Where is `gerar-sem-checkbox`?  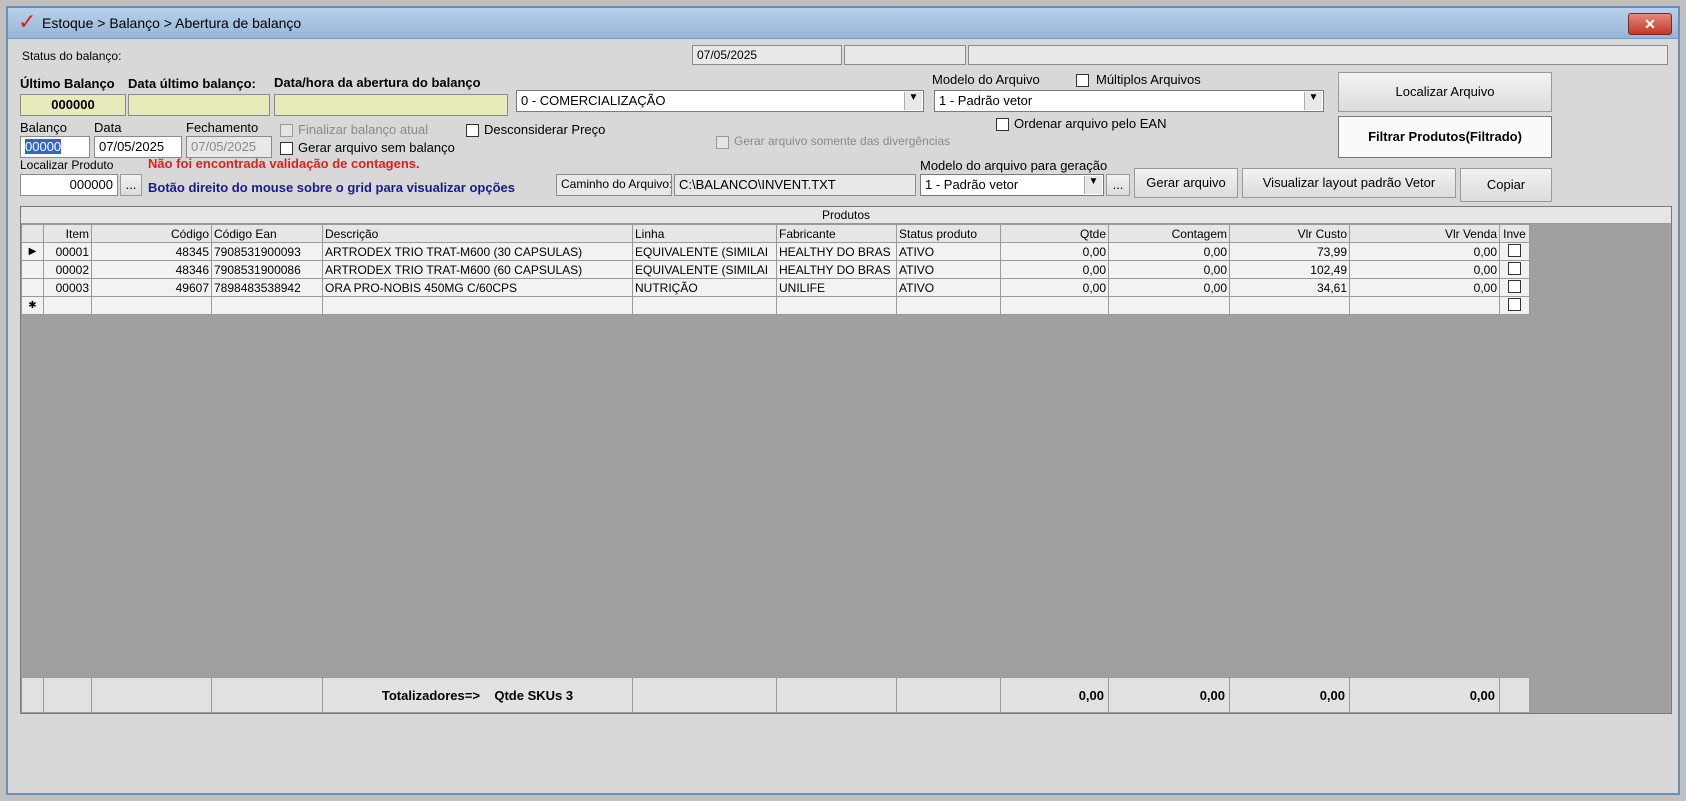
gerar-sem-checkbox is located at coordinates (286, 148).